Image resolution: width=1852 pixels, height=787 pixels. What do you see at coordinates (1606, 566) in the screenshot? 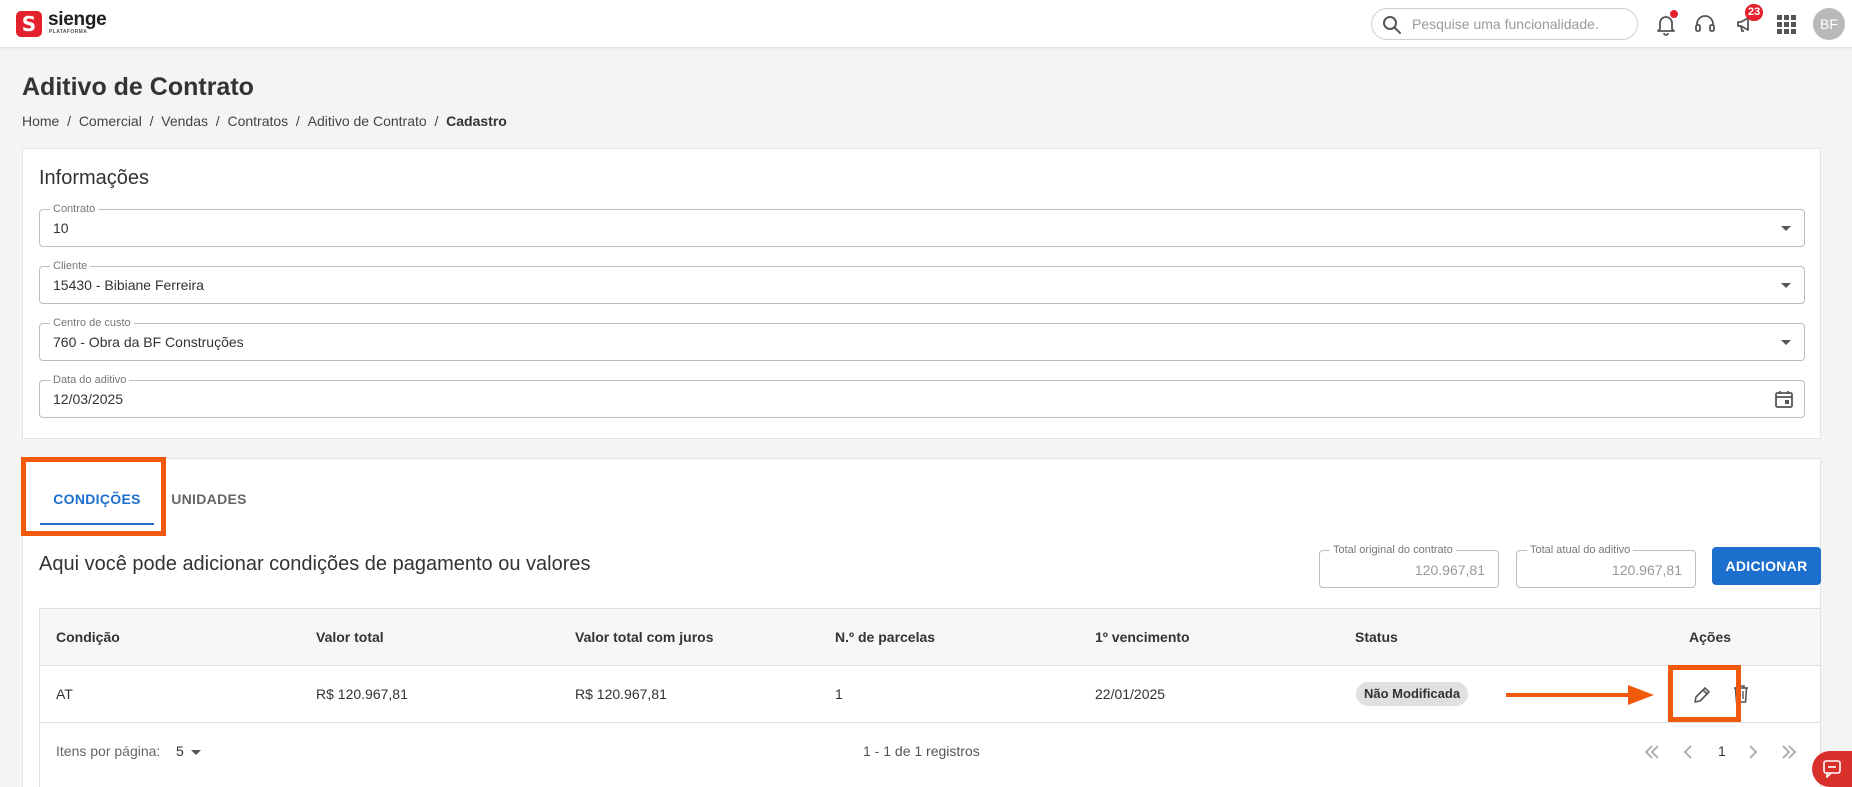
I see `total-atual-field: Total atual do aditivo 120.967,81` at bounding box center [1606, 566].